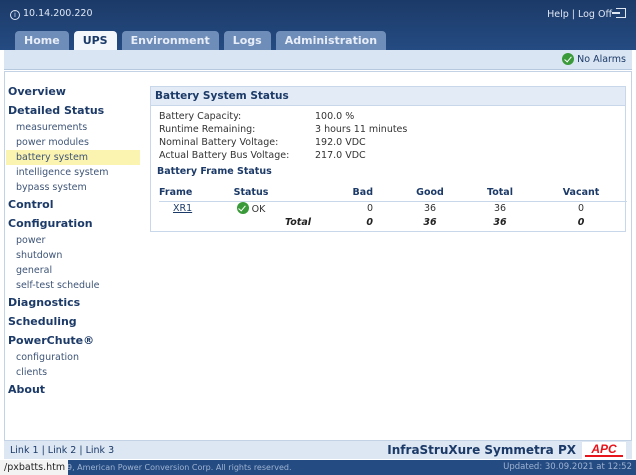  I want to click on product-name: InfraStruXure Symmetra PX, so click(481, 450).